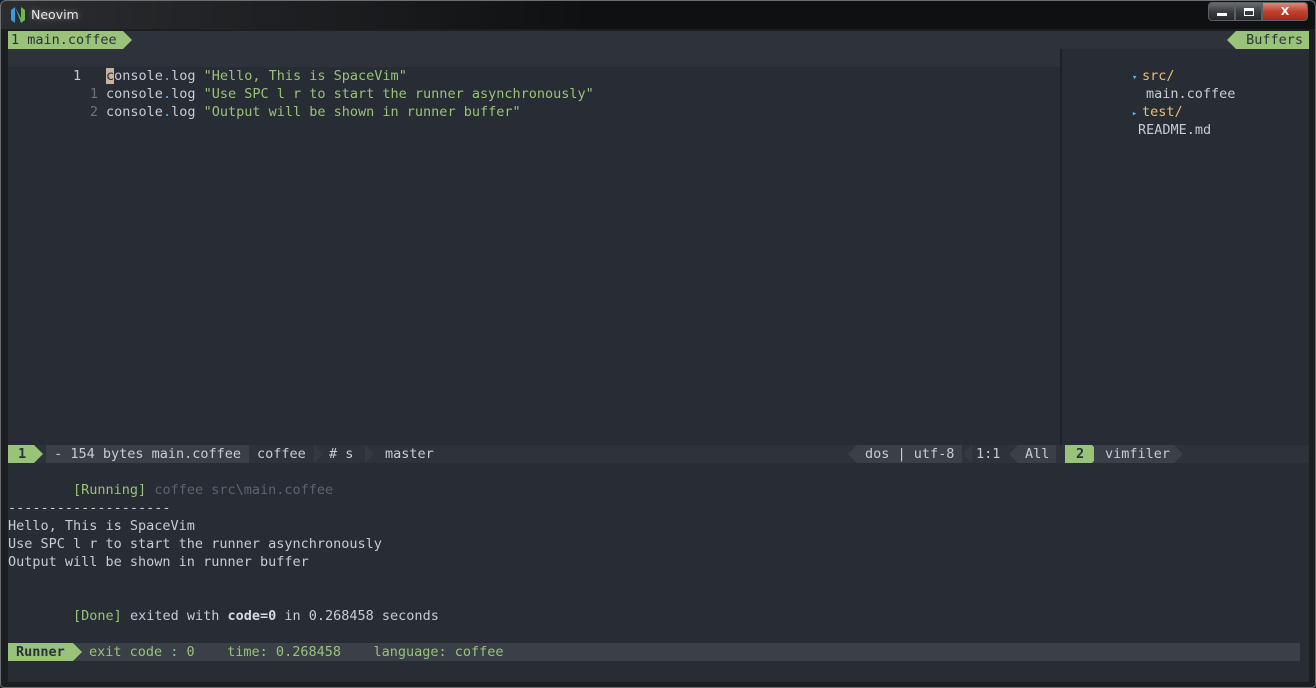 The width and height of the screenshot is (1316, 688). What do you see at coordinates (1268, 40) in the screenshot?
I see `buffers-label: Buffers` at bounding box center [1268, 40].